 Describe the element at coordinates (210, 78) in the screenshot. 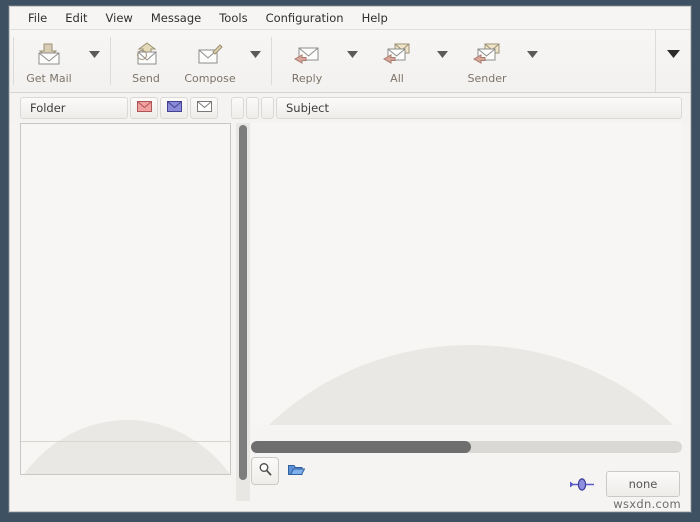

I see `compose-label: Compose` at that location.